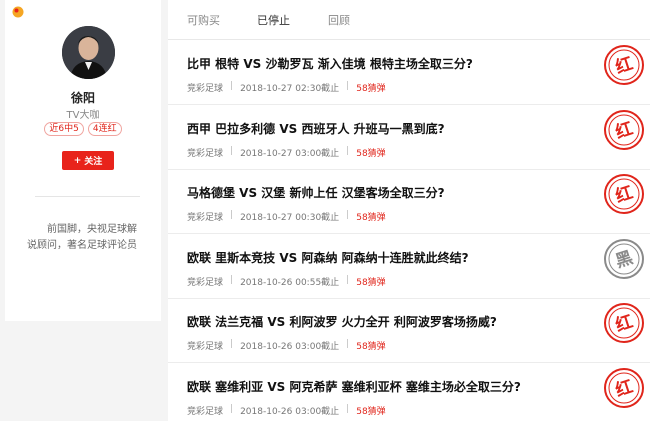 The width and height of the screenshot is (650, 421). What do you see at coordinates (64, 129) in the screenshot?
I see `record-badge: 近6中5` at bounding box center [64, 129].